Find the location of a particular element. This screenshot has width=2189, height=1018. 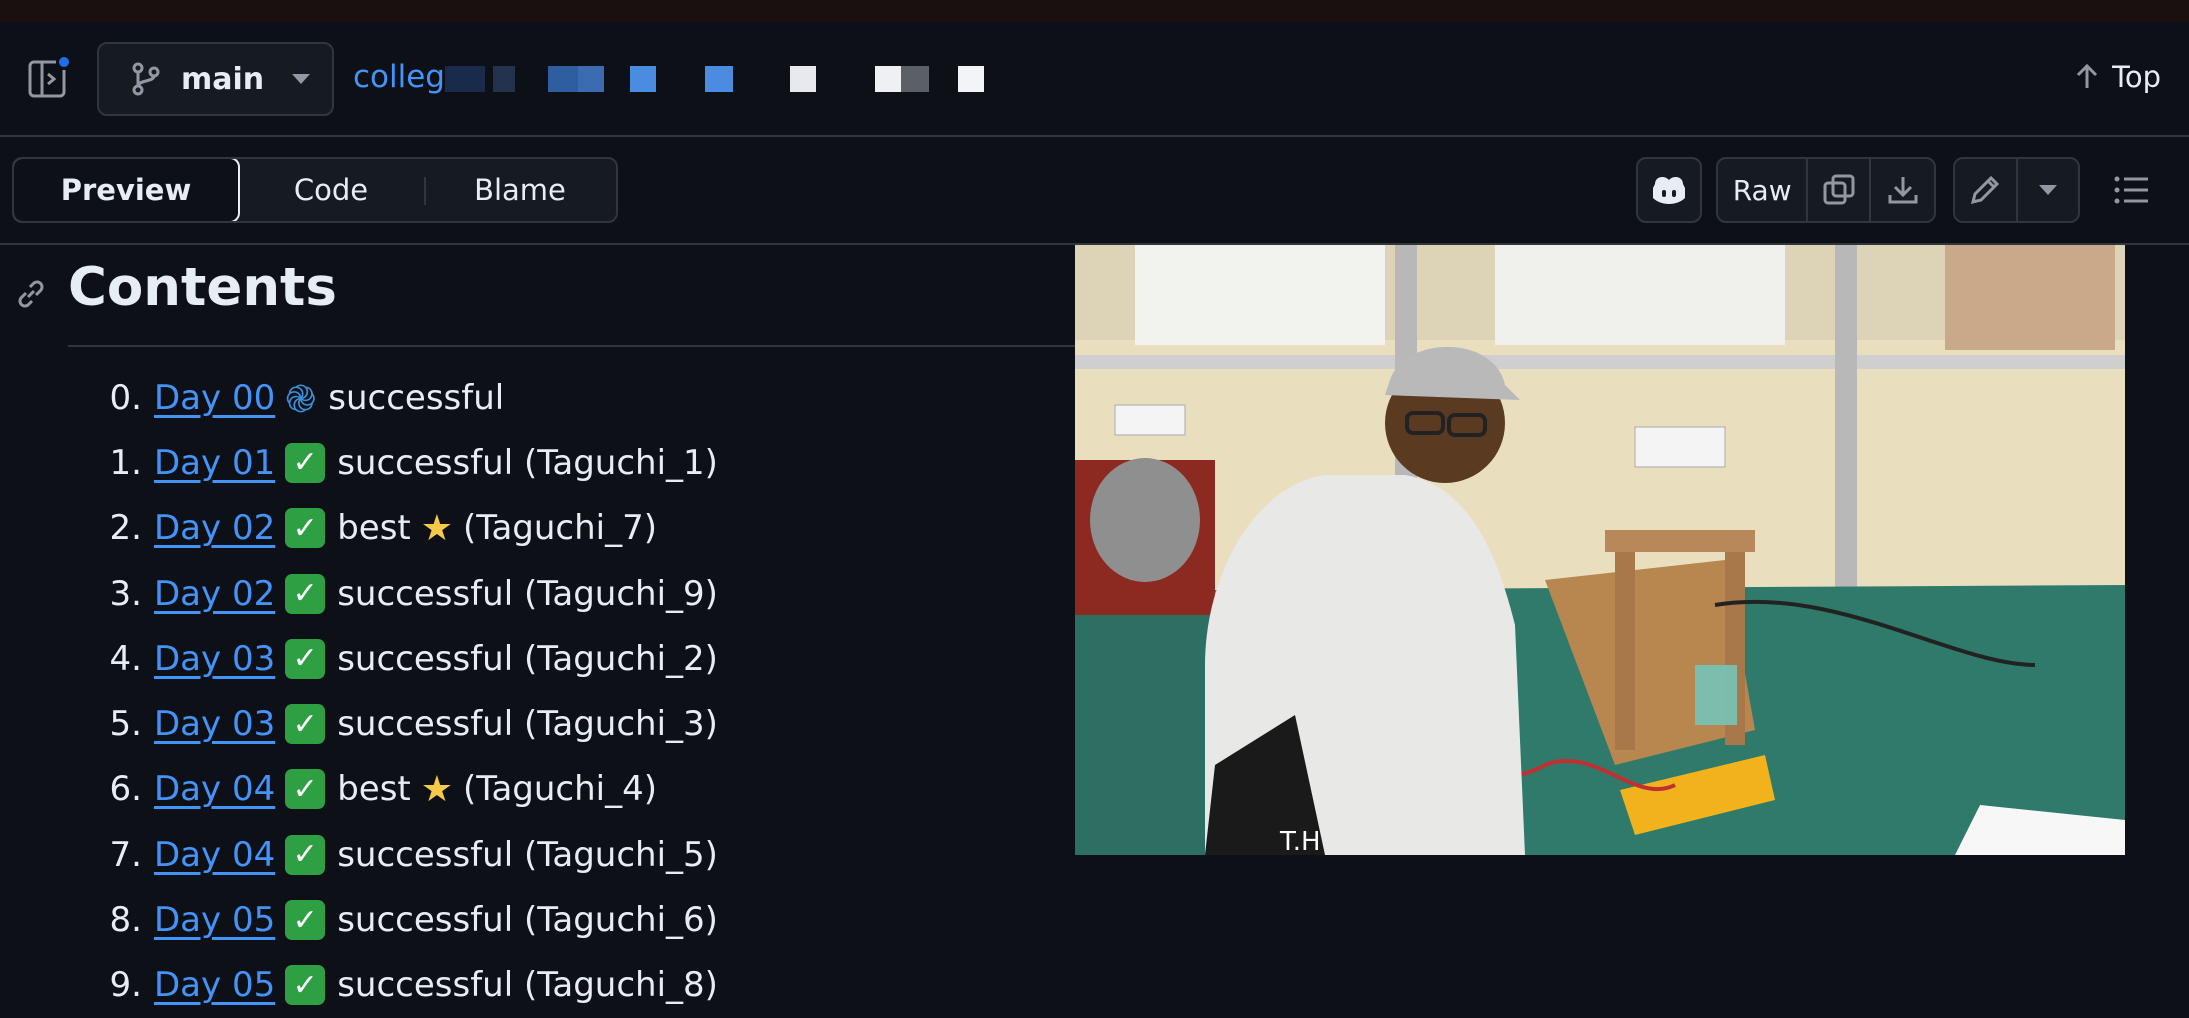

edit-file-button is located at coordinates (1986, 190).